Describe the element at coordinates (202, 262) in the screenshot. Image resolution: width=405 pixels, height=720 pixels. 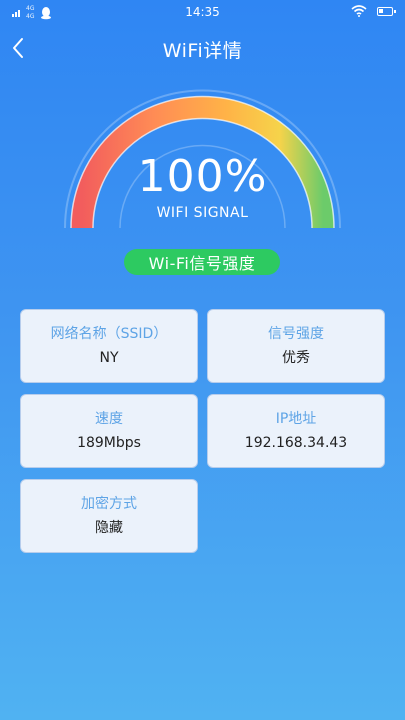
I see `signal-strength-pill: Wi-Fi信号强度` at that location.